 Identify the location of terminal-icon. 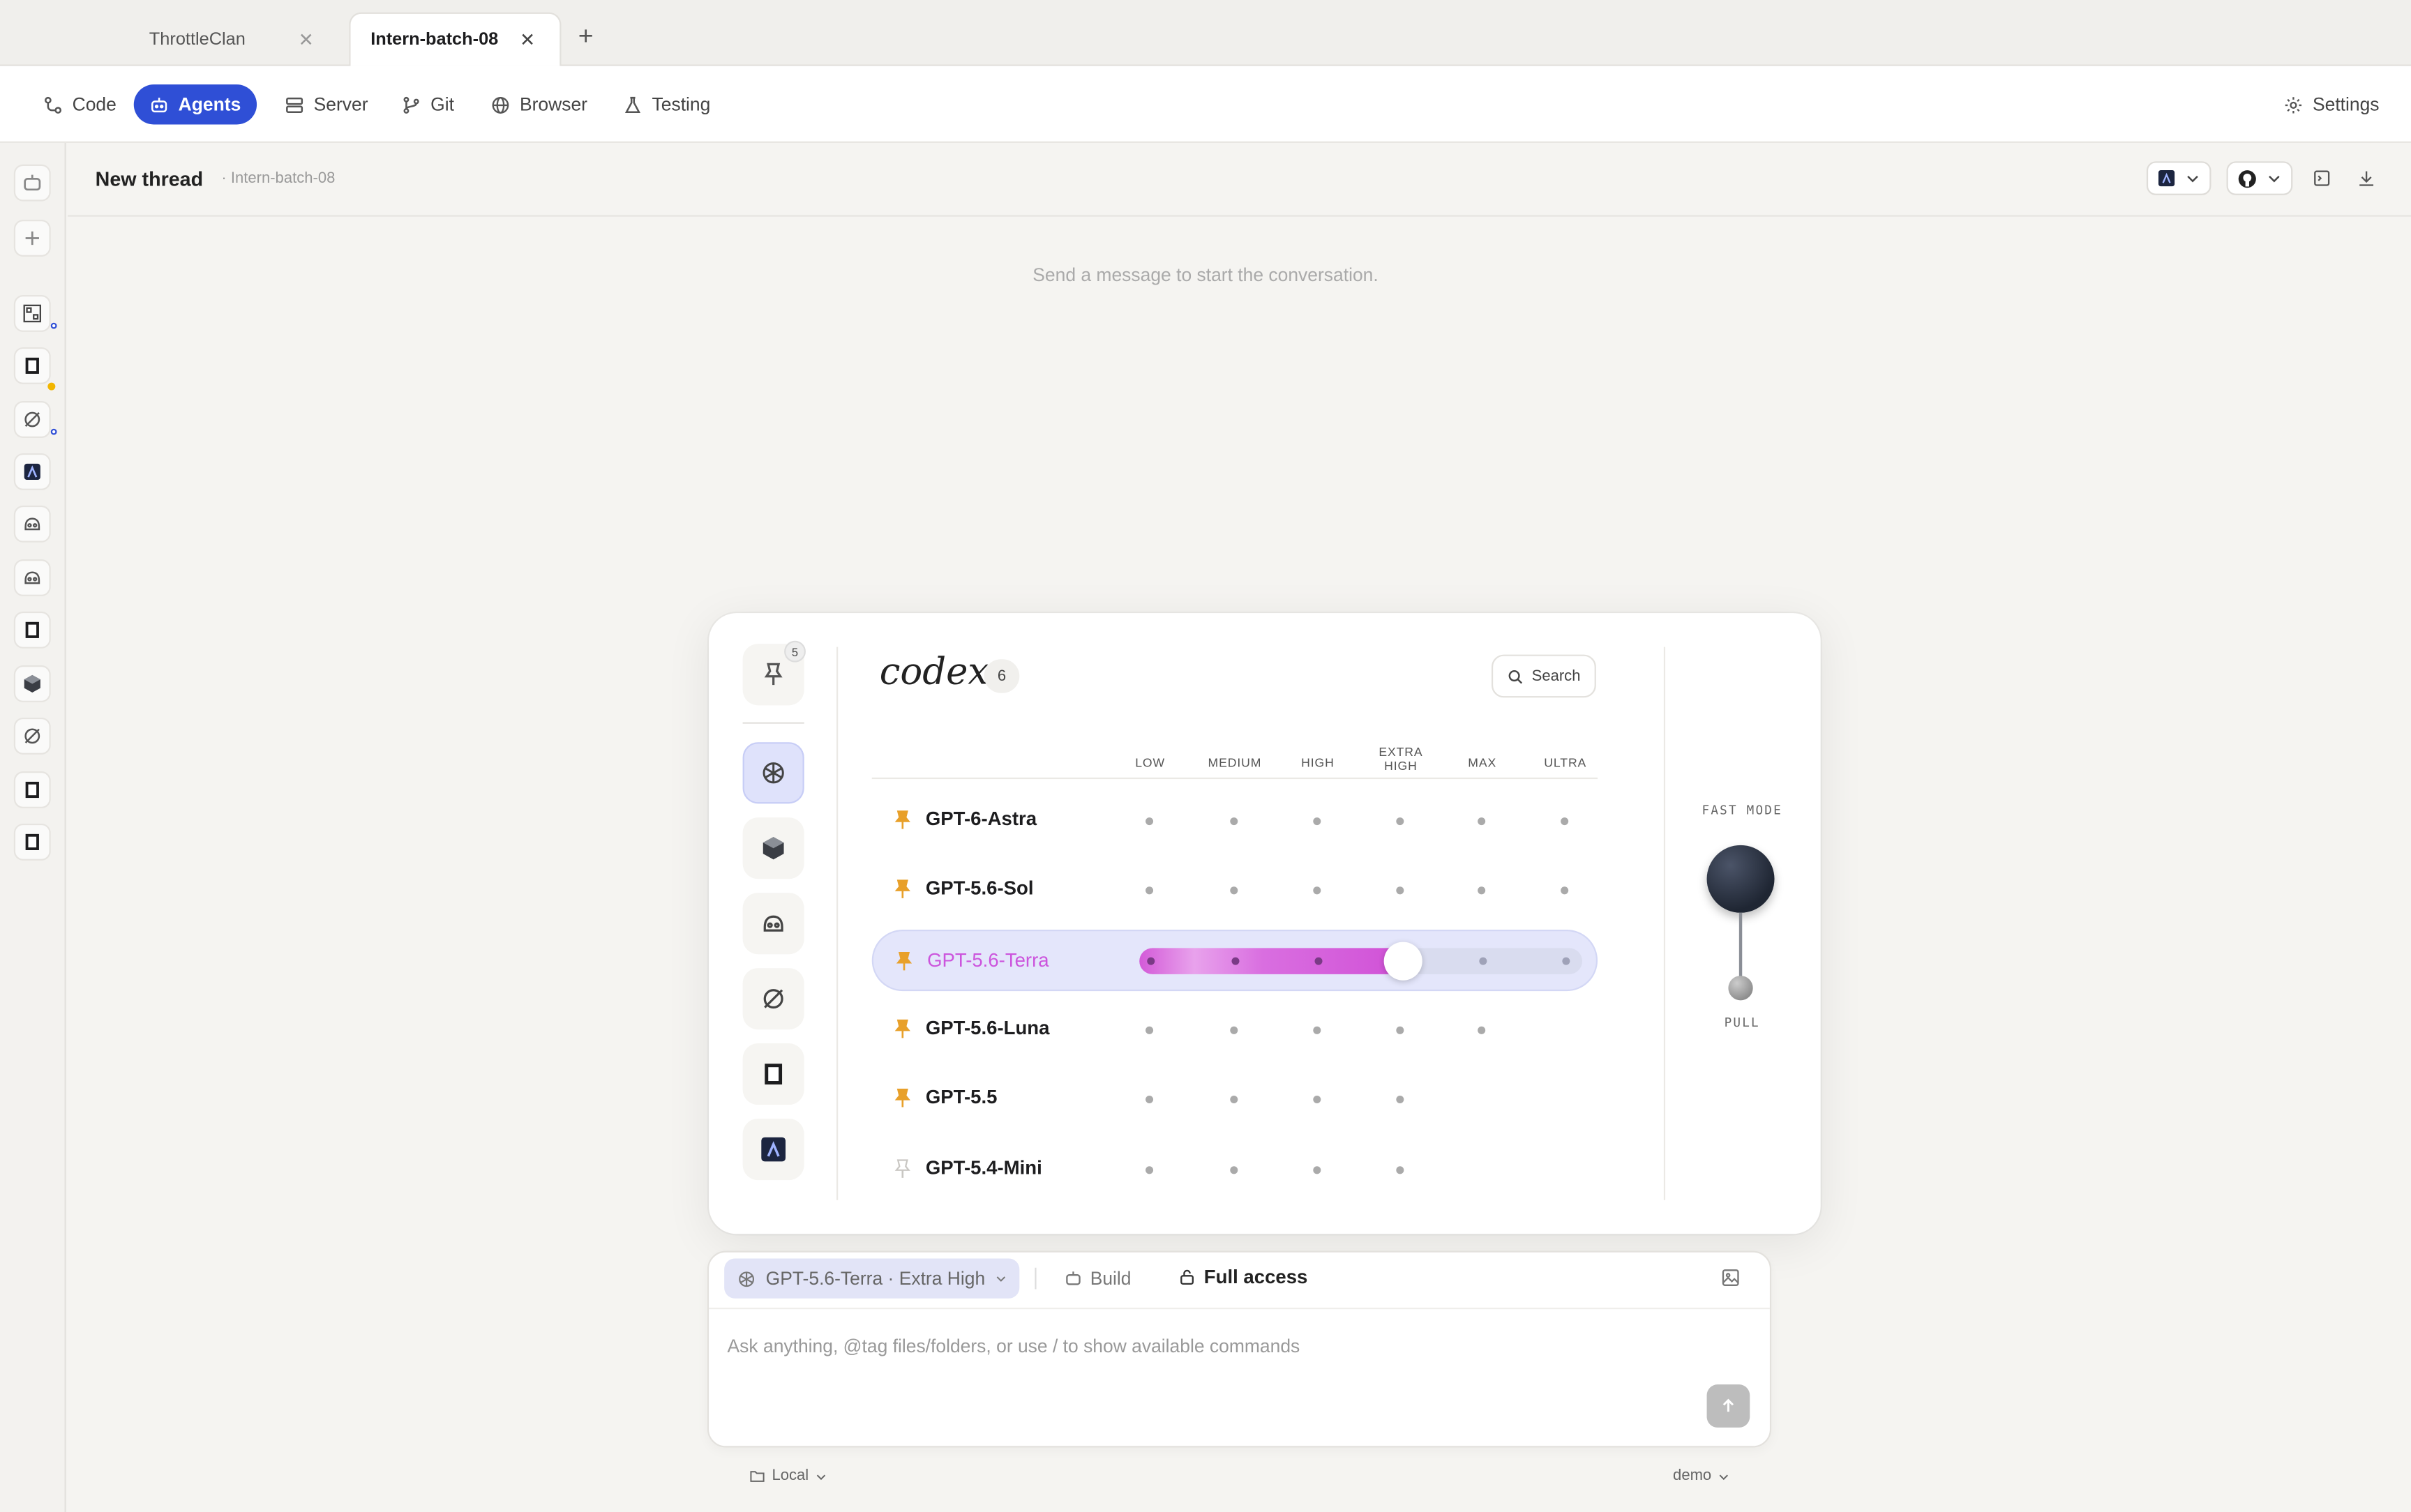
(2322, 178).